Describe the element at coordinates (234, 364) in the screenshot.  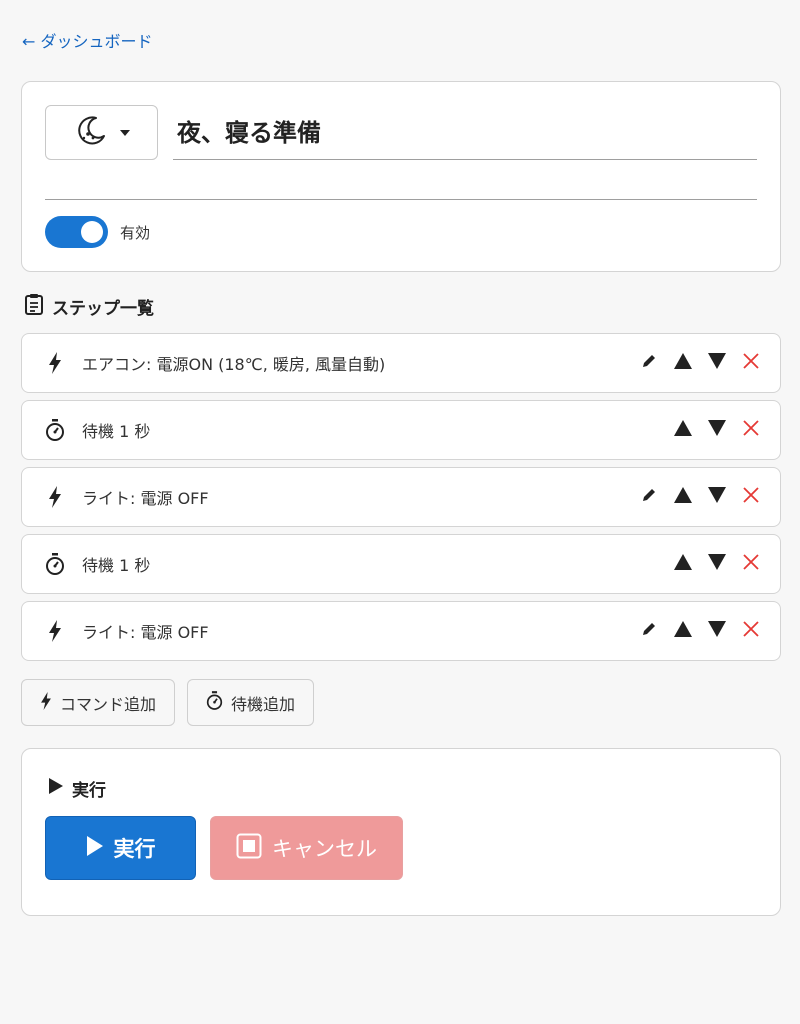
I see `step-label: エアコン: 電源ON (18℃, 暖房, 風量自動)` at that location.